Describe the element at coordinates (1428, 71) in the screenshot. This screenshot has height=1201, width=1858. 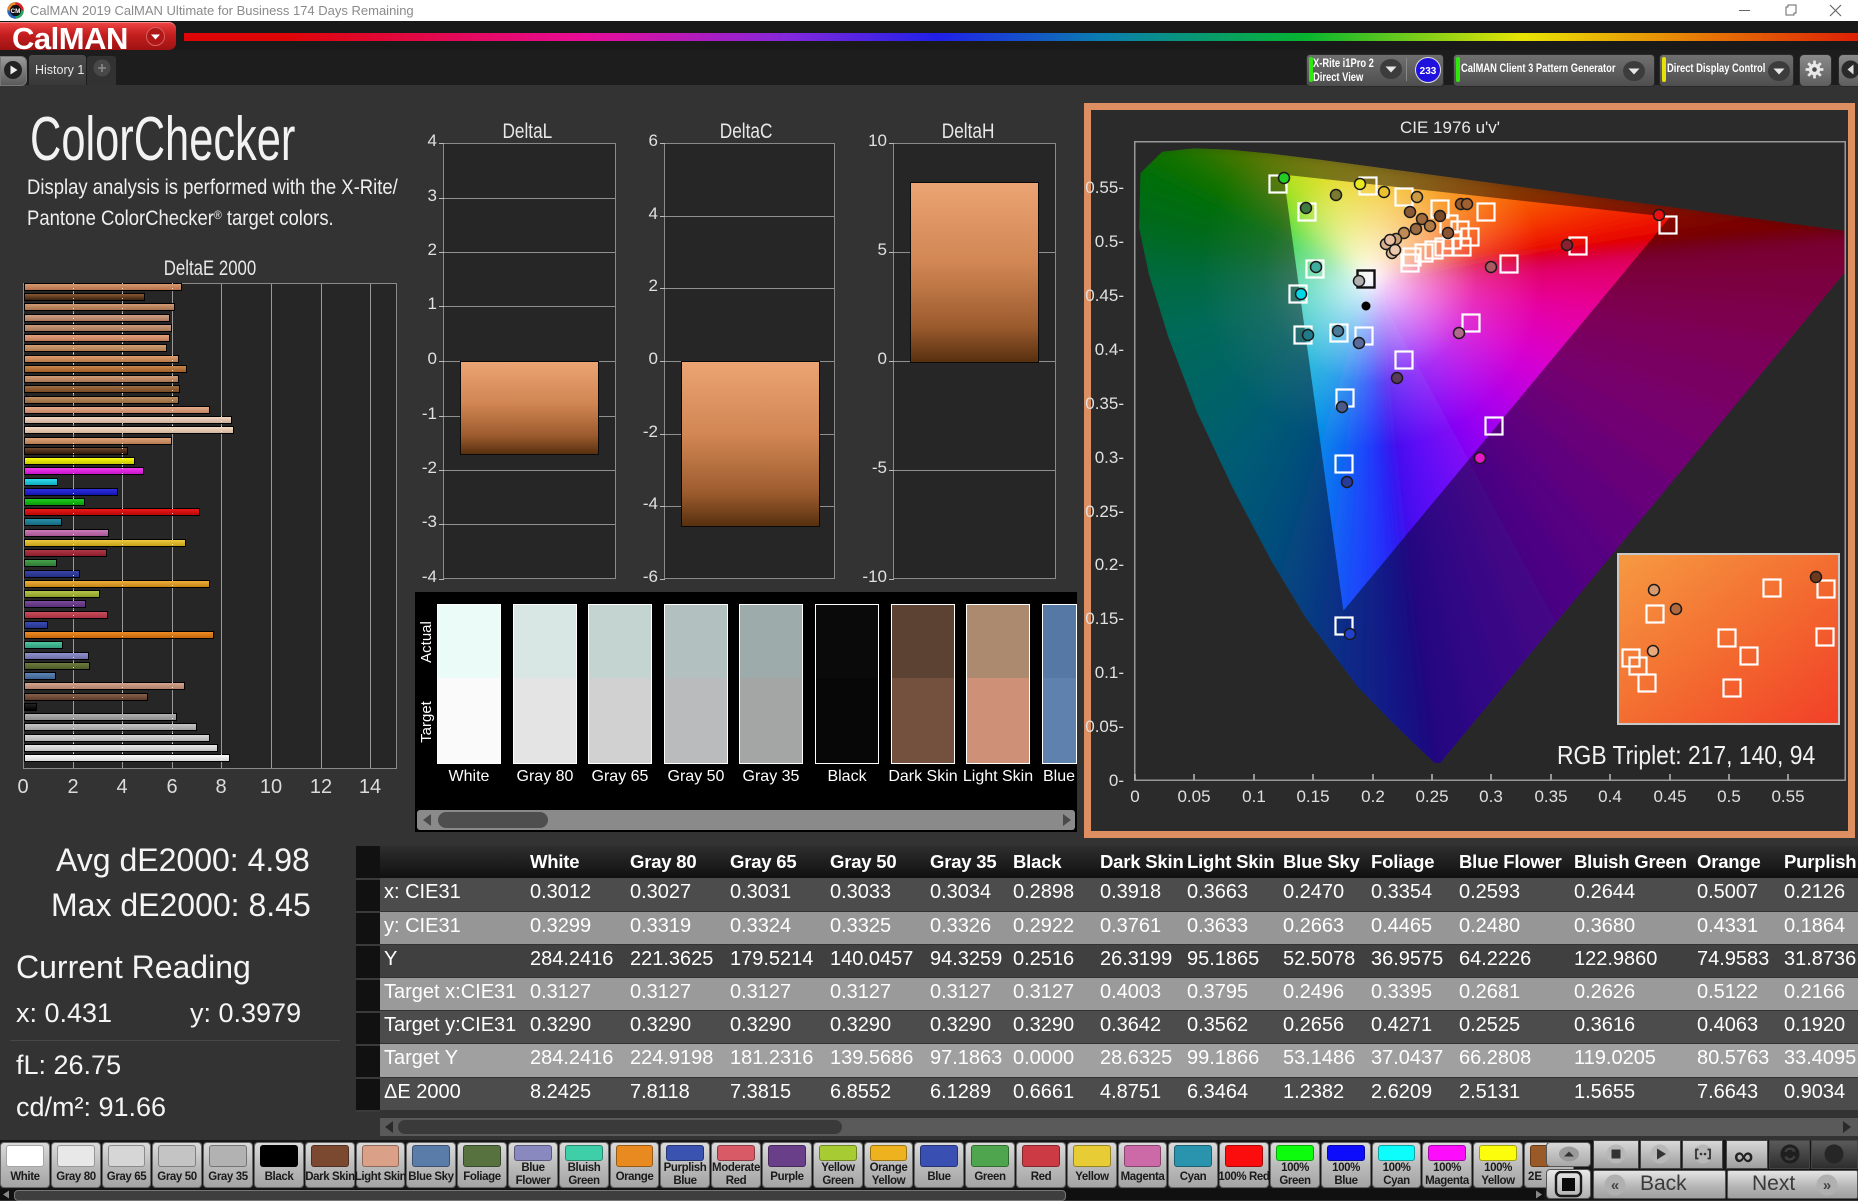
I see `svg-text: 233` at that location.